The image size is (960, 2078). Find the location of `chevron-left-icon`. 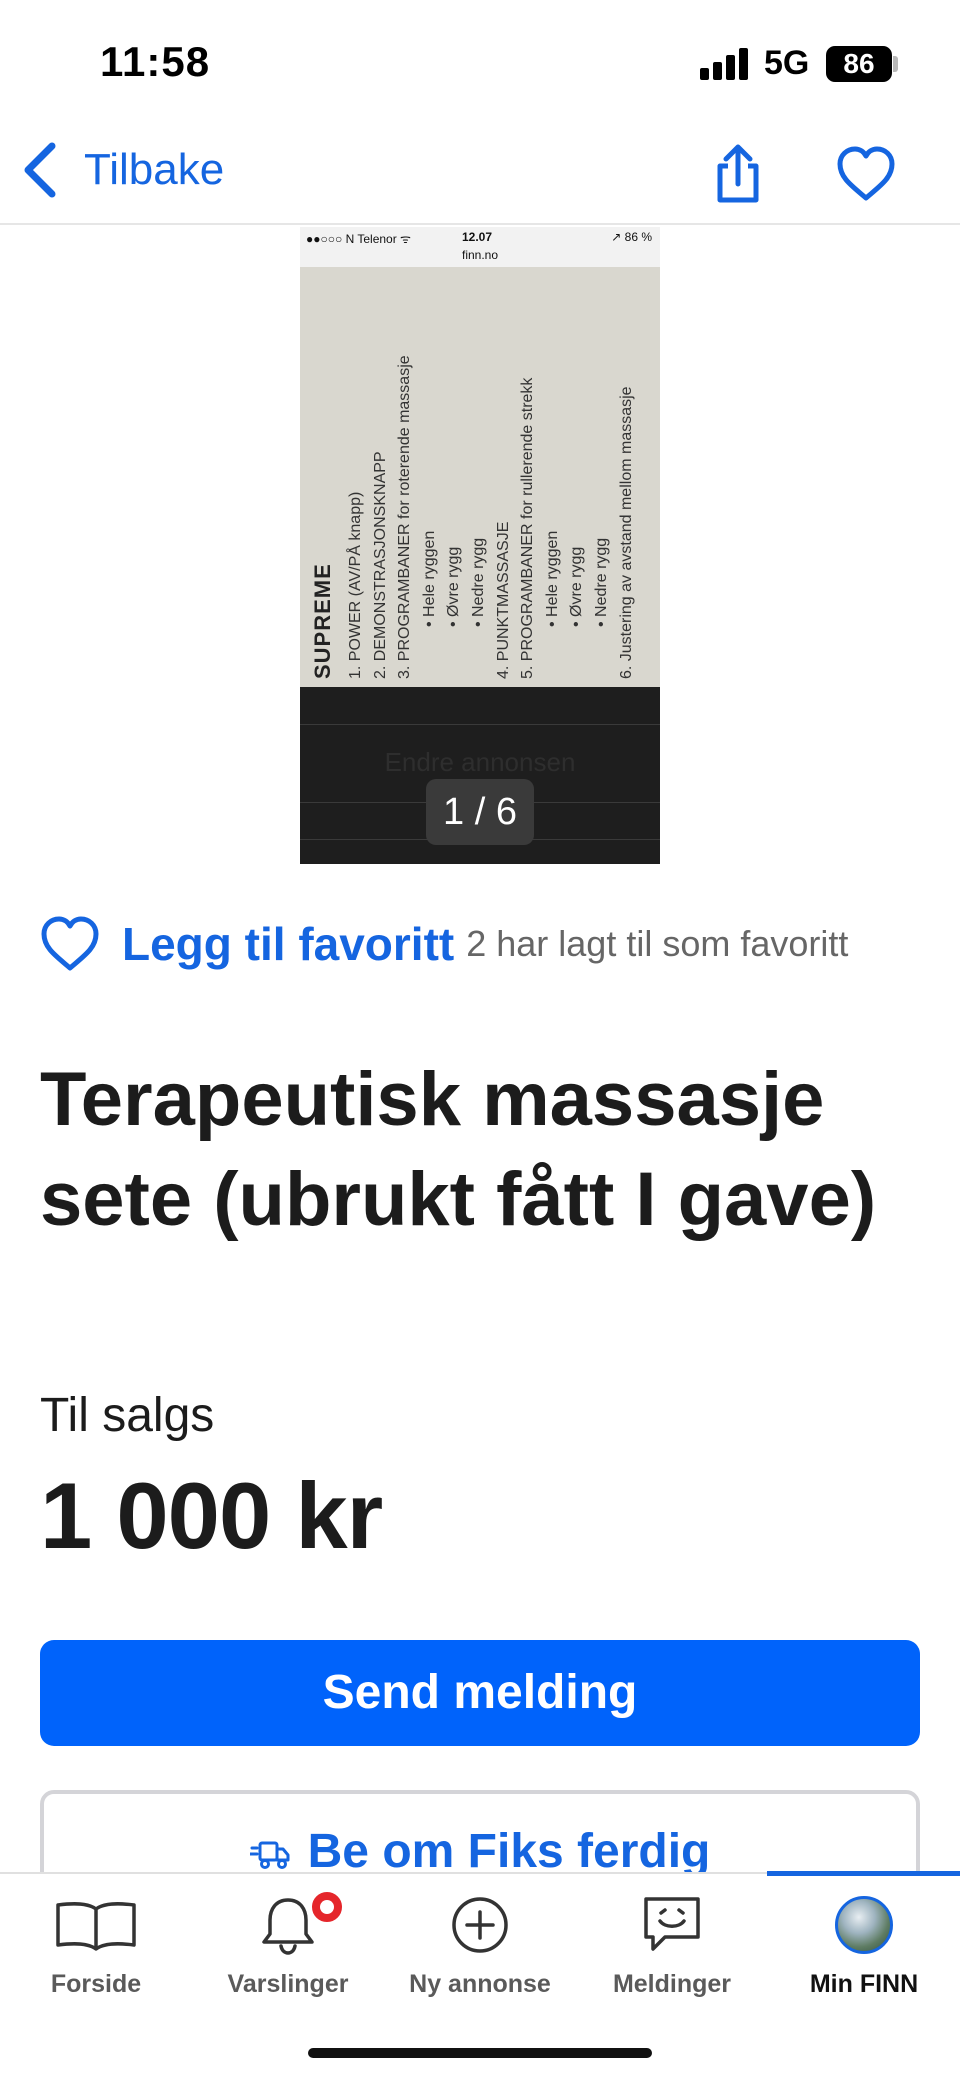

chevron-left-icon is located at coordinates (40, 170).